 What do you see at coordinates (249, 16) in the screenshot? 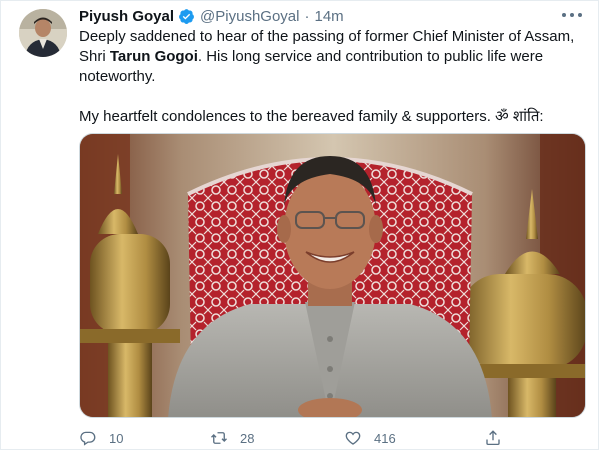
I see `author-handle: @PiyushGoyal` at bounding box center [249, 16].